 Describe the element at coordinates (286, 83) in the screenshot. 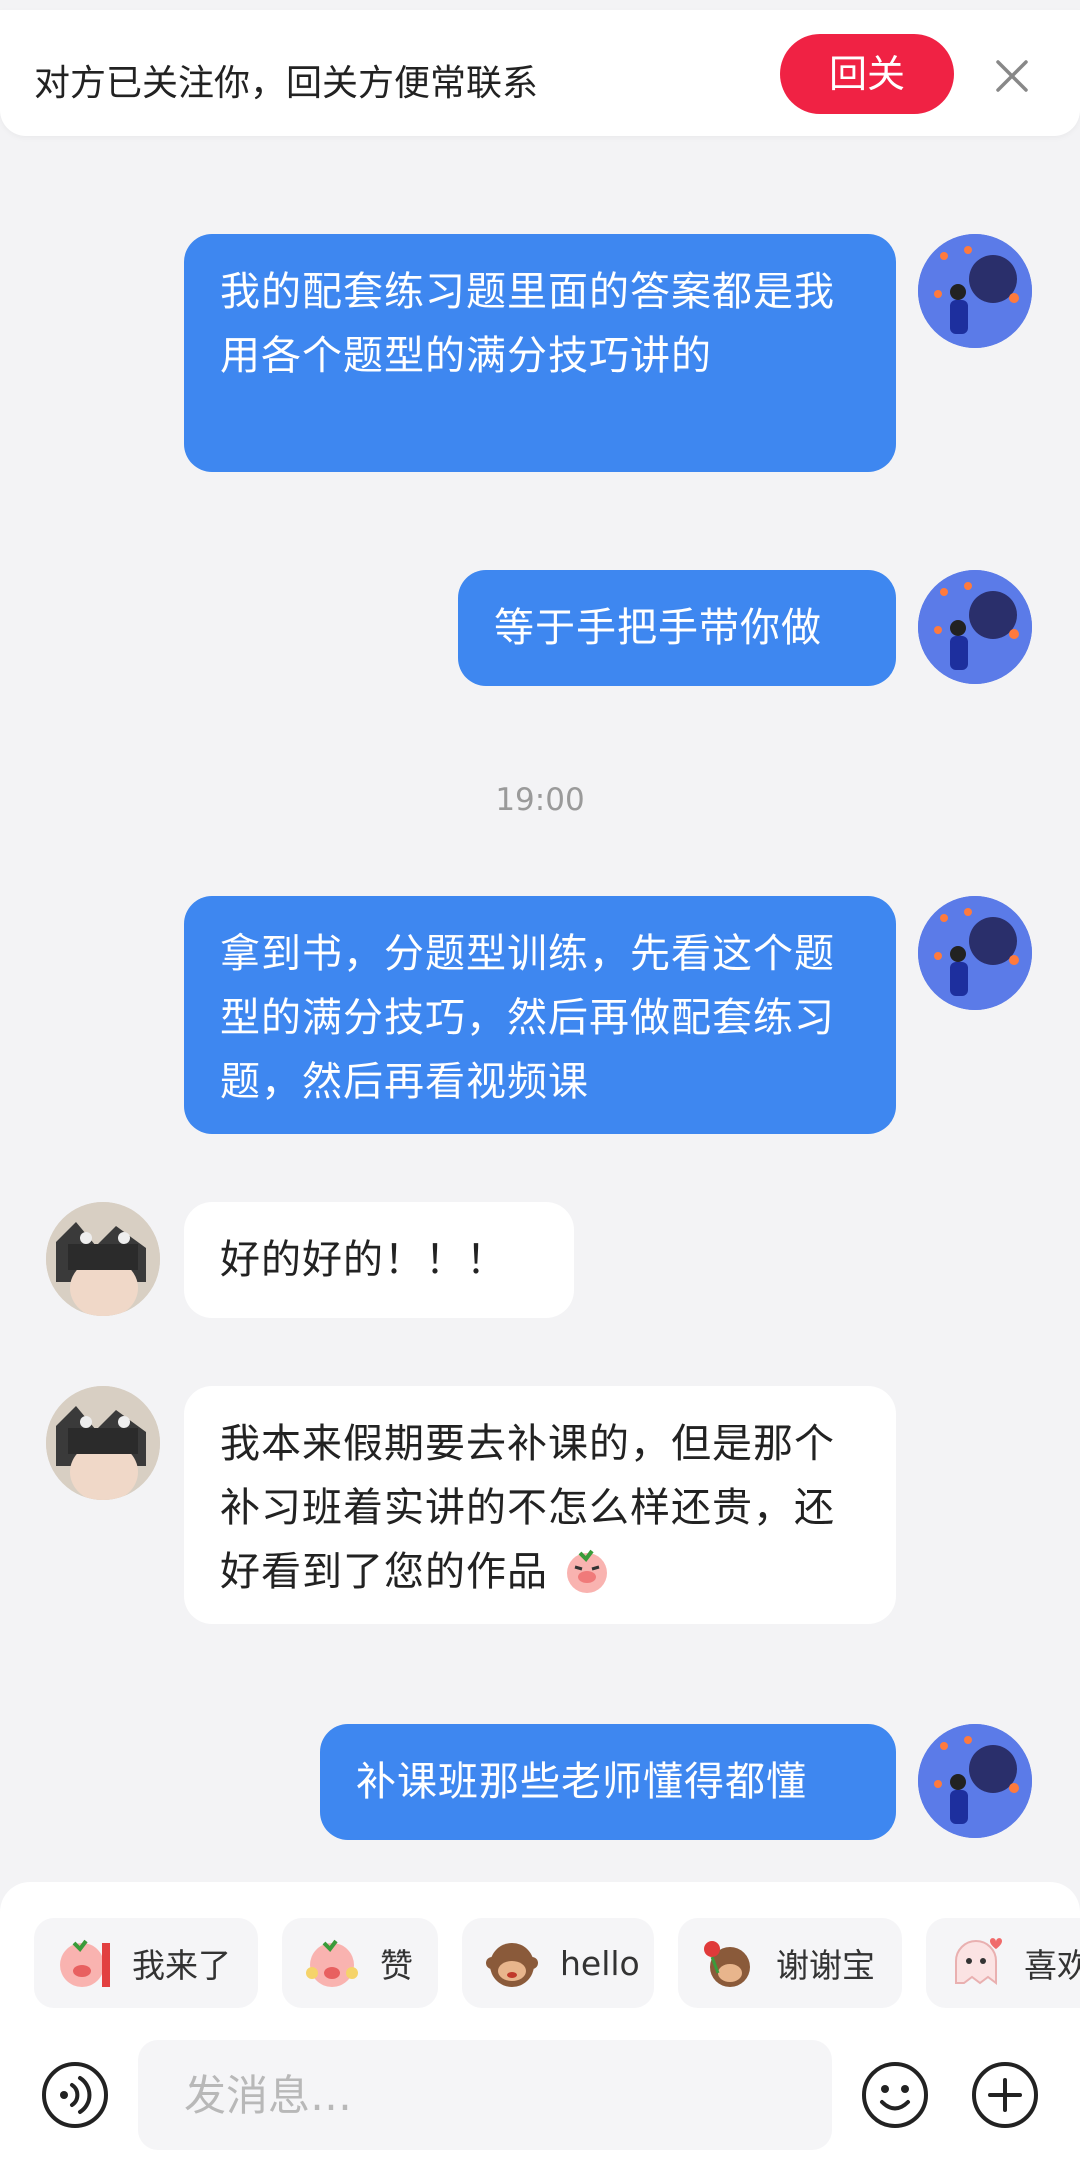

I see `banner-text: 对方已关注你，回关方便常联系` at that location.